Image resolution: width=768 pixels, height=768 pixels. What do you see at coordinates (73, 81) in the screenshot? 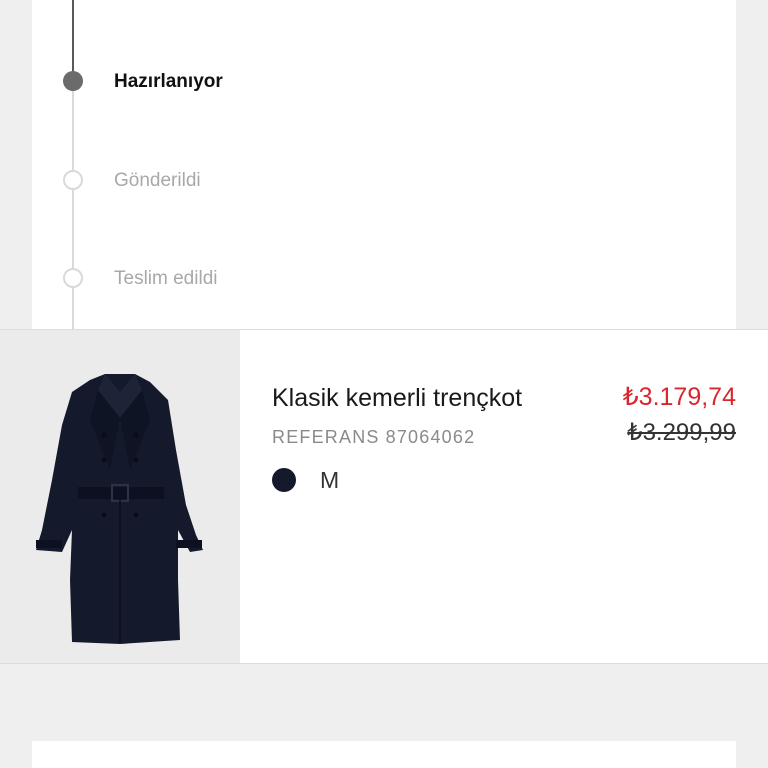
I see `step-dot-preparing` at bounding box center [73, 81].